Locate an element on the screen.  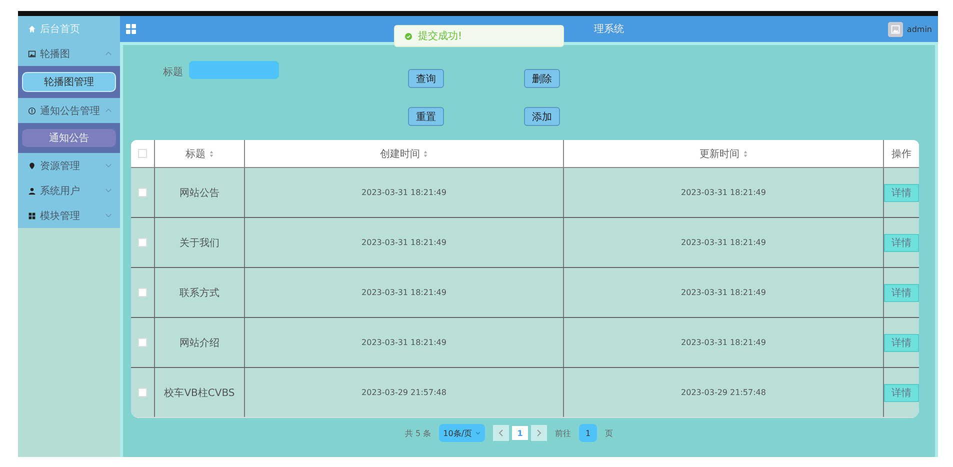
total-count: 共 5 条 is located at coordinates (418, 433).